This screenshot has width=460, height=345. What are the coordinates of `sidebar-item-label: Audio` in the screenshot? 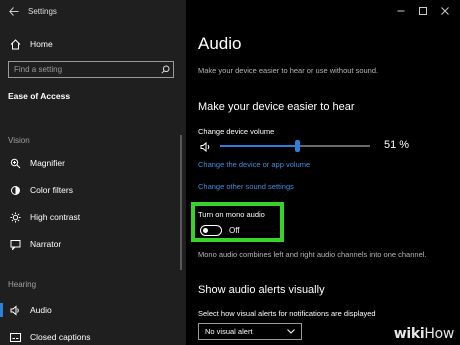 It's located at (41, 310).